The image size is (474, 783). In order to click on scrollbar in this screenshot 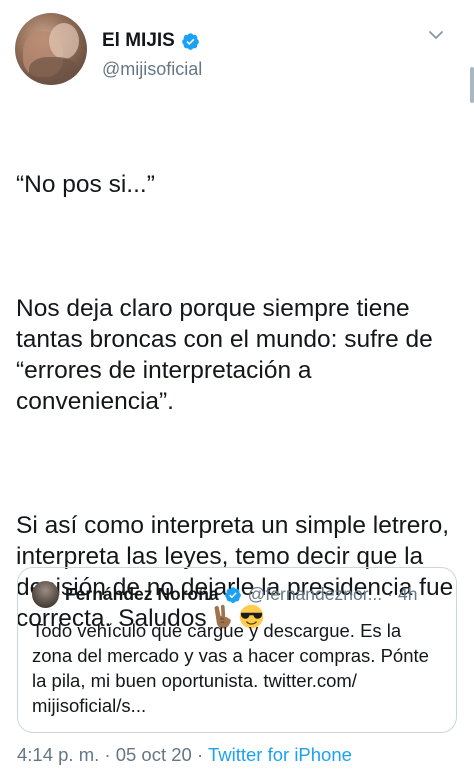, I will do `click(472, 85)`.